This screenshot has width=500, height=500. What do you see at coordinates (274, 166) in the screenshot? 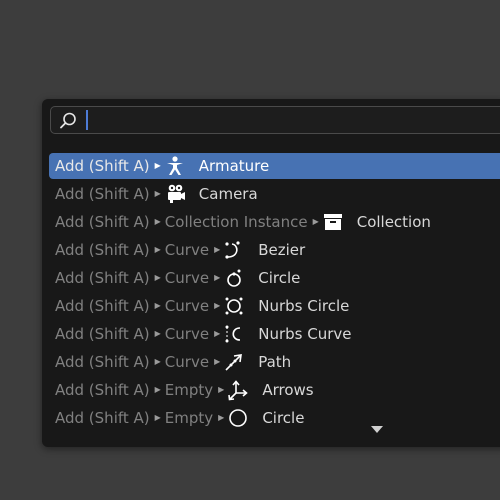
I see `search-result-row: Add (Shift A) ▶ Armature` at bounding box center [274, 166].